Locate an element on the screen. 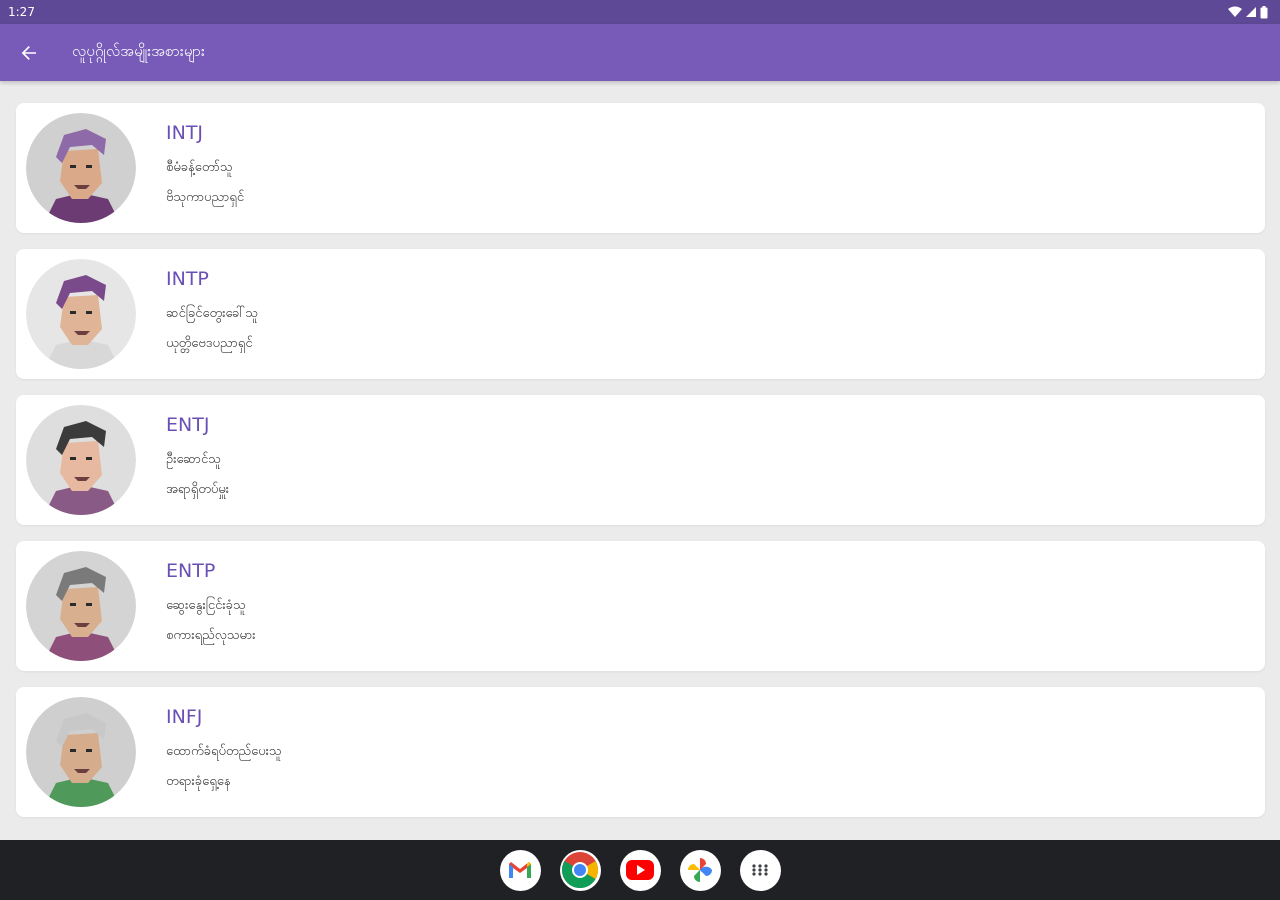  card-text: INTJ စီမံခန့်တော်သူ ဗိသုကာပညာရှင် is located at coordinates (205, 164).